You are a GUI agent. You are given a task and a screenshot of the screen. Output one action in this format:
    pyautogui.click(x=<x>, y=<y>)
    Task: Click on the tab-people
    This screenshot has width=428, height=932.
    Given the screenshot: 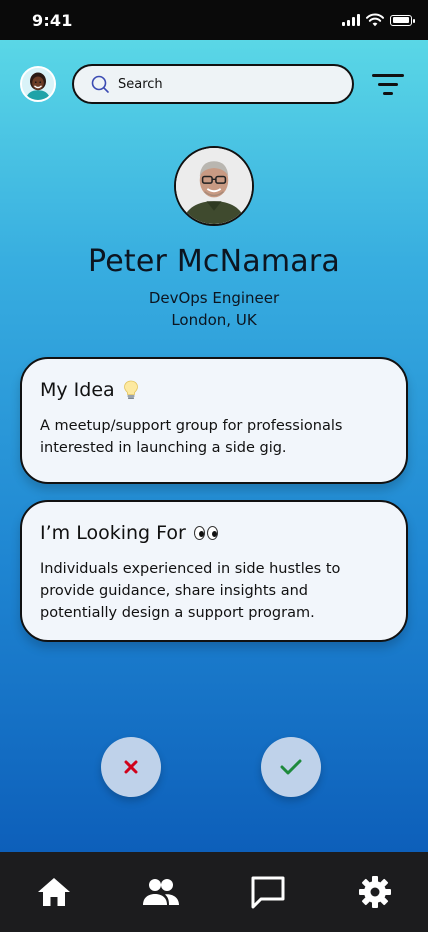 What is the action you would take?
    pyautogui.click(x=161, y=892)
    